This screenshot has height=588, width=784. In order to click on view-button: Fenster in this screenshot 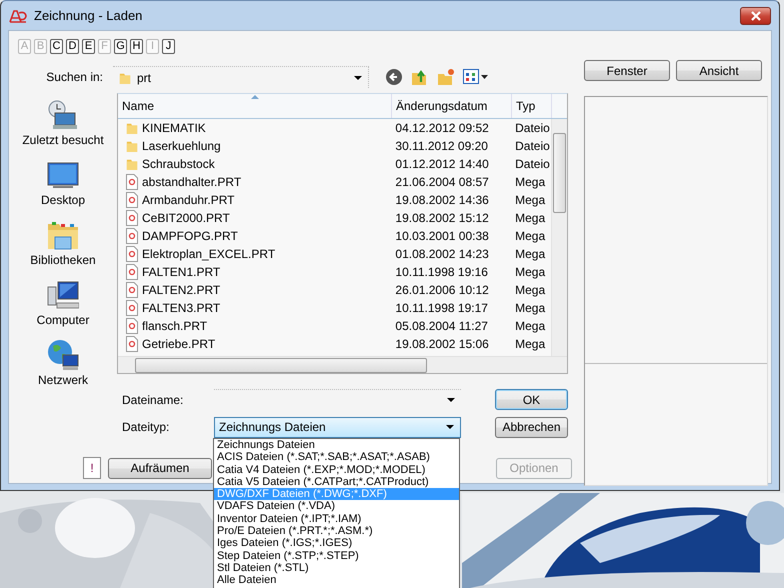, I will do `click(627, 70)`.